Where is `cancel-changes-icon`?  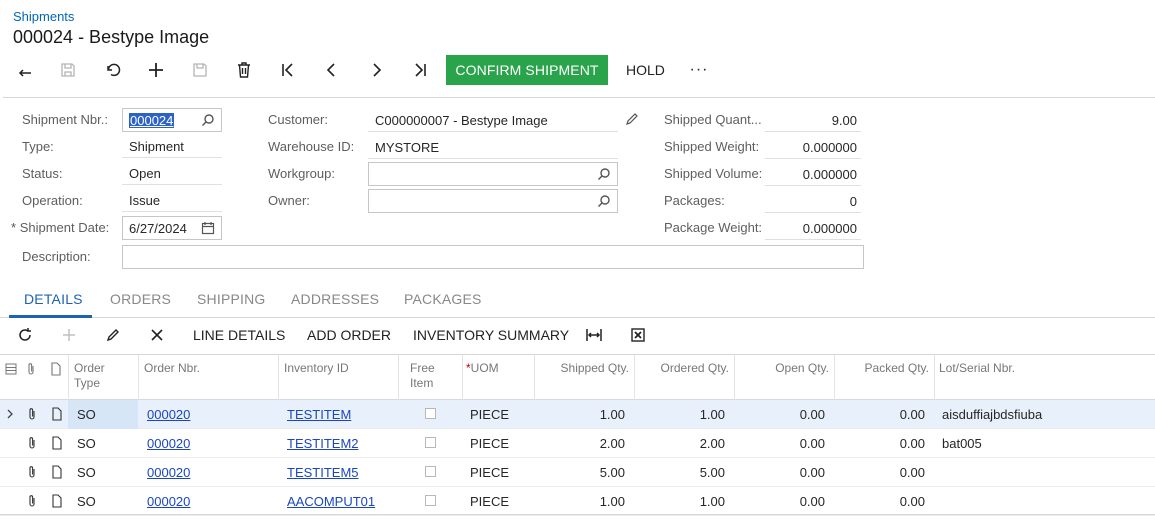 cancel-changes-icon is located at coordinates (112, 70).